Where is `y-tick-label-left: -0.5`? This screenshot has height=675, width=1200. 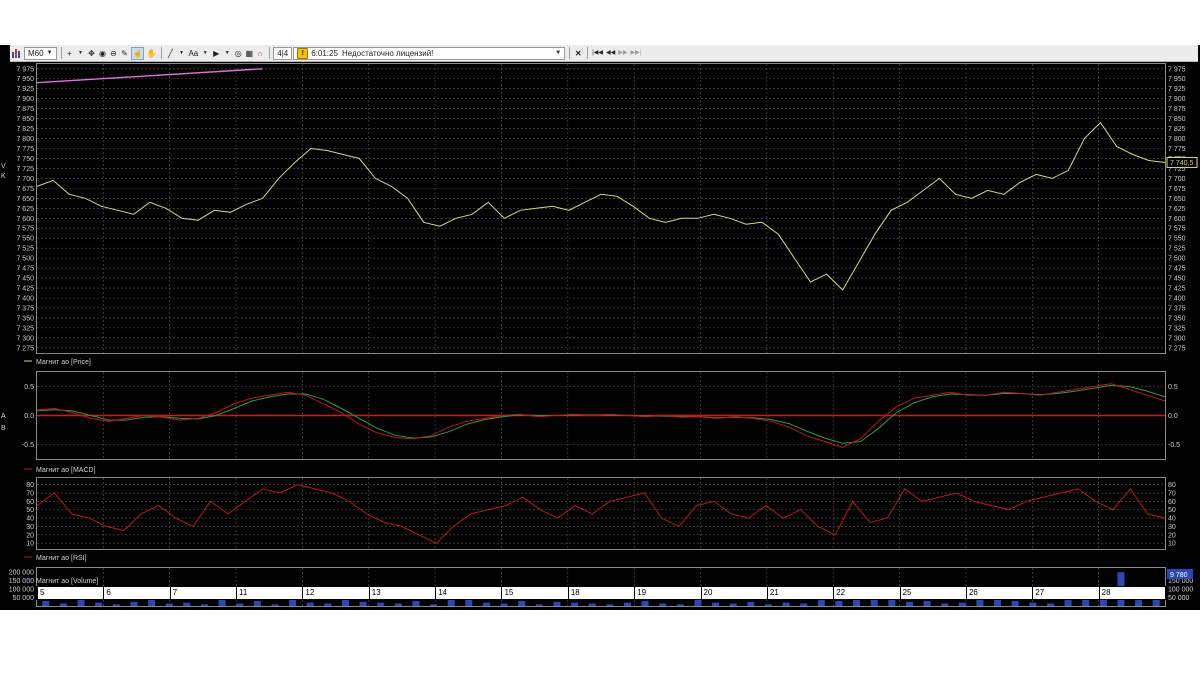
y-tick-label-left: -0.5 is located at coordinates (28, 445).